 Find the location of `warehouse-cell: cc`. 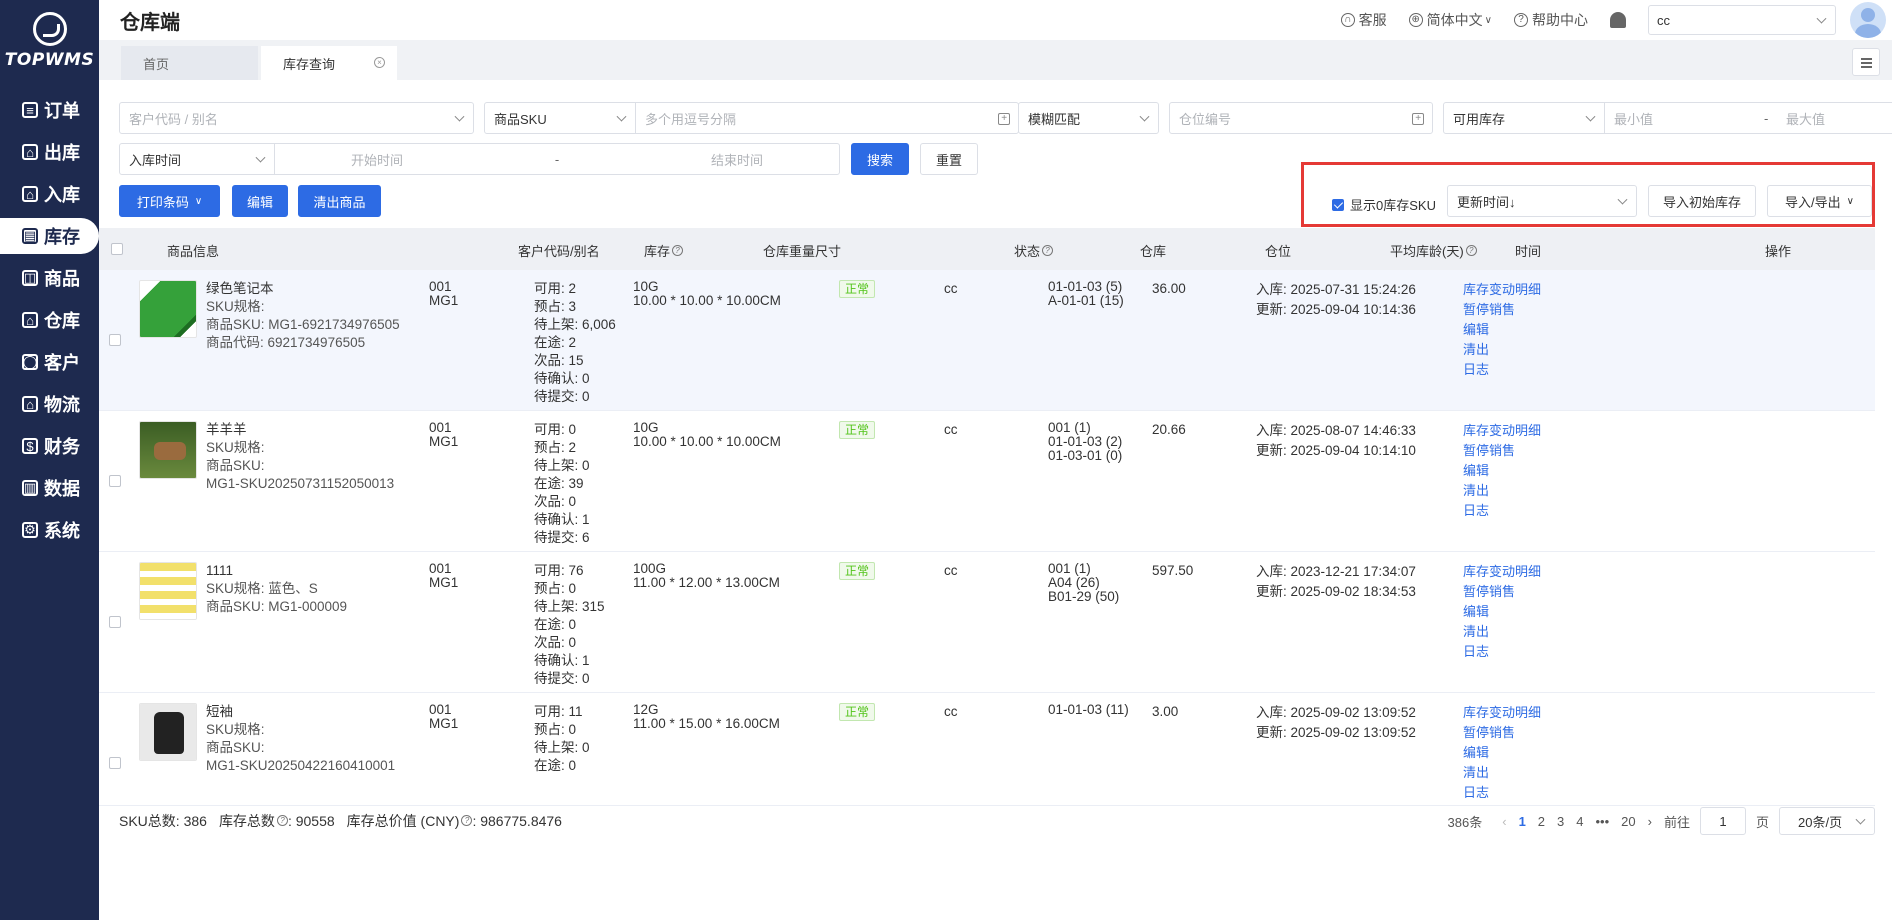

warehouse-cell: cc is located at coordinates (951, 288).